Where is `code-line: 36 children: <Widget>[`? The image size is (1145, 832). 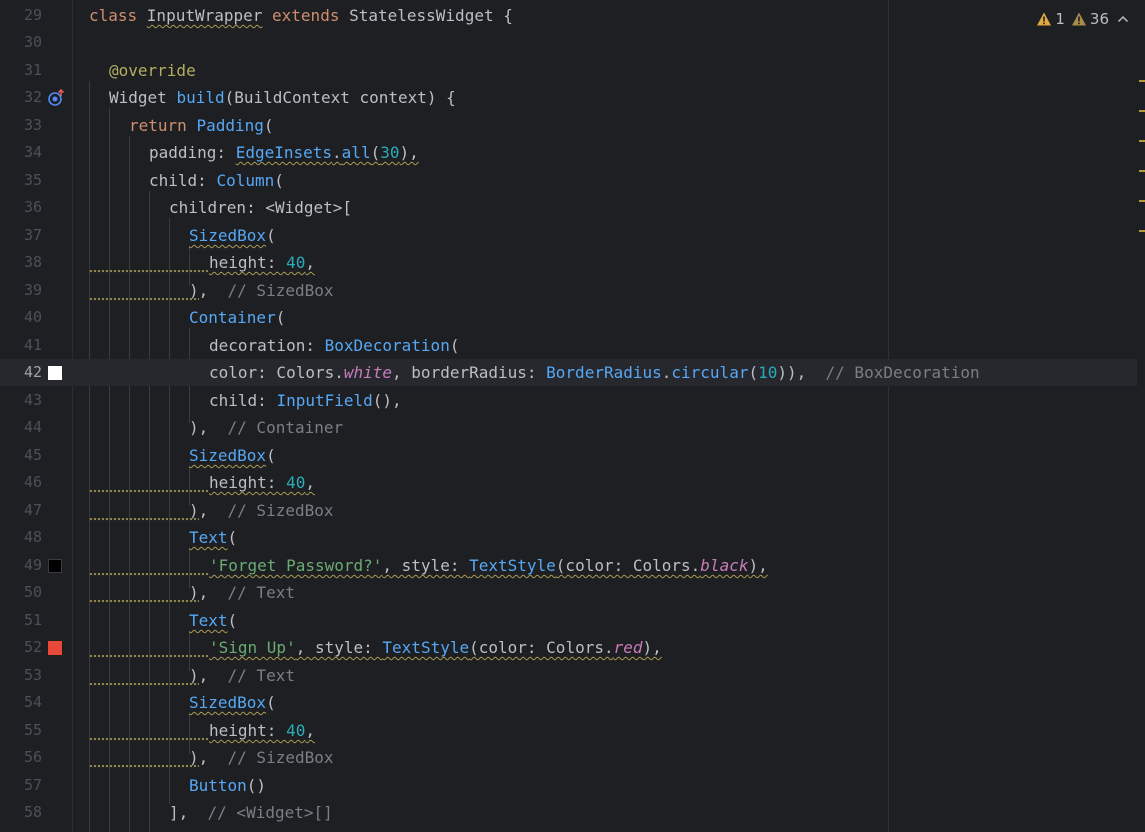
code-line: 36 children: <Widget>[ is located at coordinates (572, 207).